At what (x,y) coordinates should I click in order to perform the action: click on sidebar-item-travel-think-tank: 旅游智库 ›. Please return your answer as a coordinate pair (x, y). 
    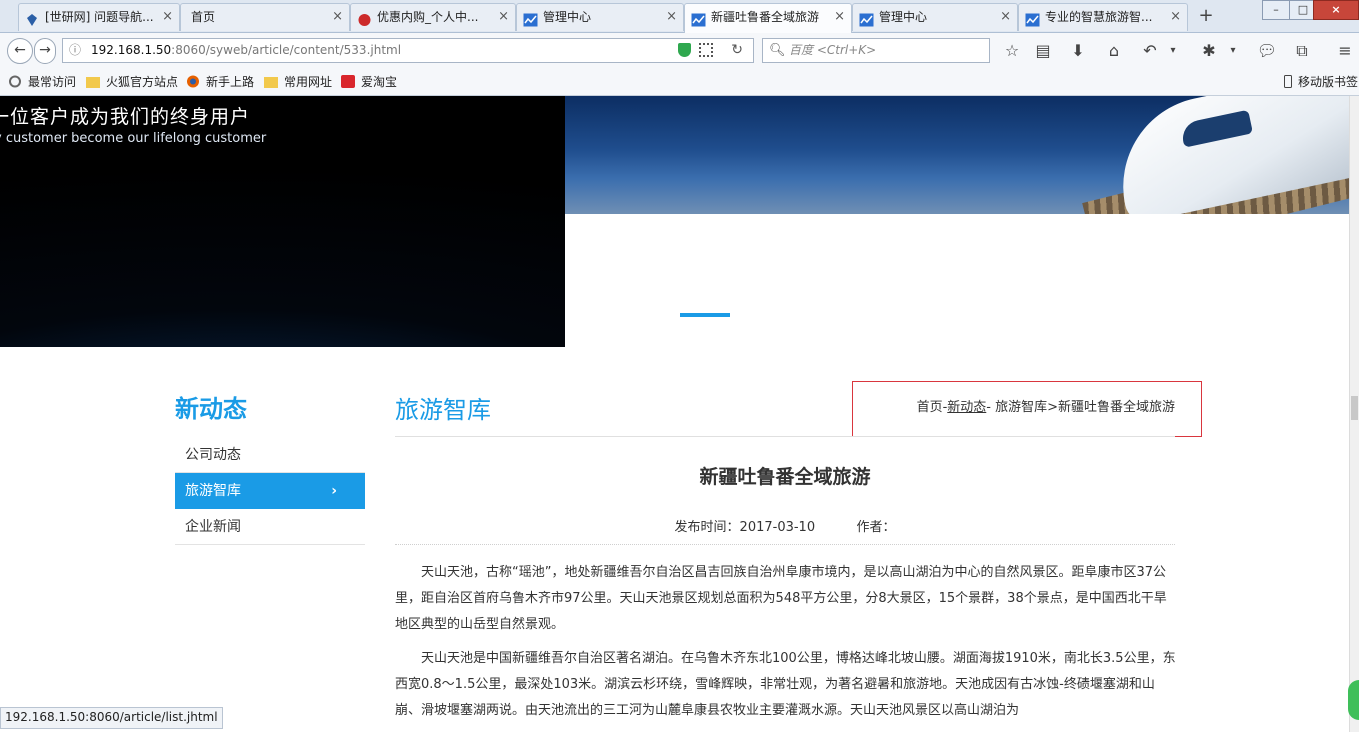
    Looking at the image, I should click on (270, 491).